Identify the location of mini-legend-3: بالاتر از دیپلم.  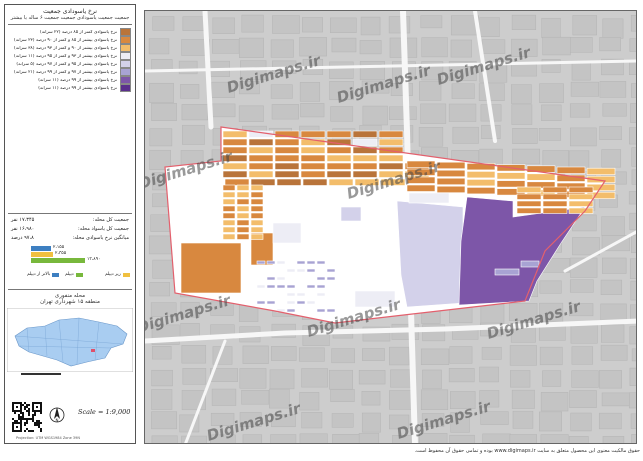
(43, 274).